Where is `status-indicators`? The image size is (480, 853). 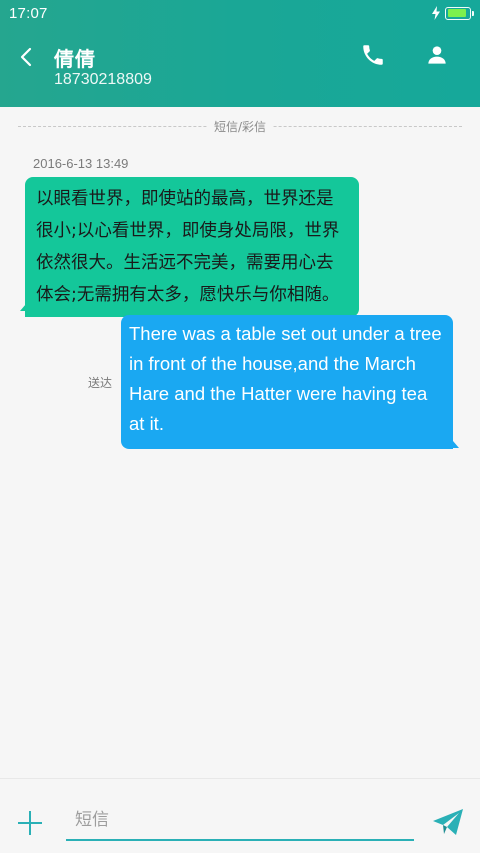
status-indicators is located at coordinates (452, 13).